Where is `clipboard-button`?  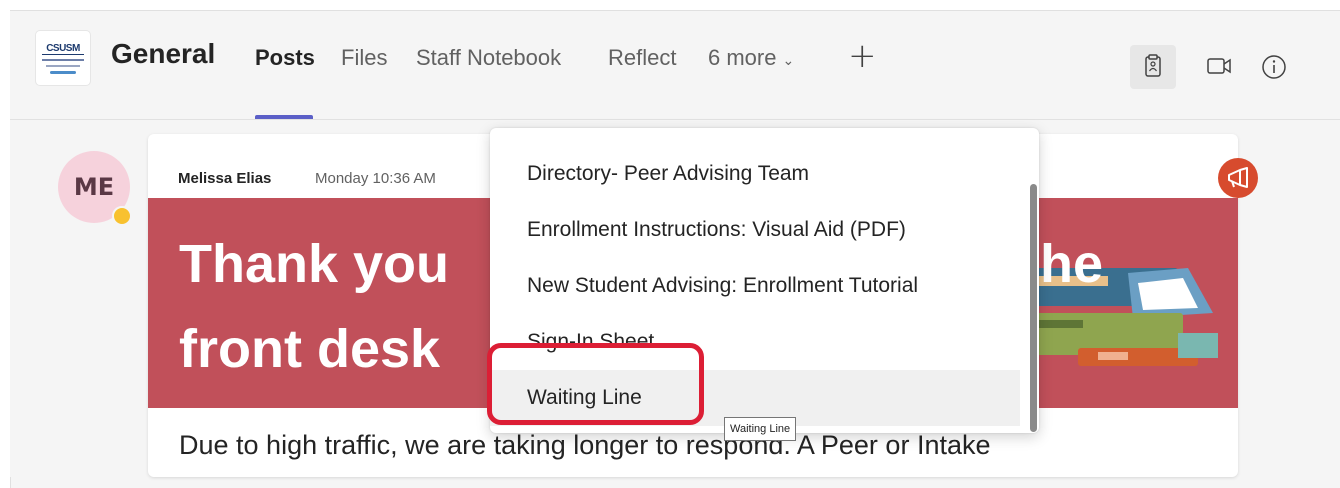
clipboard-button is located at coordinates (1153, 67).